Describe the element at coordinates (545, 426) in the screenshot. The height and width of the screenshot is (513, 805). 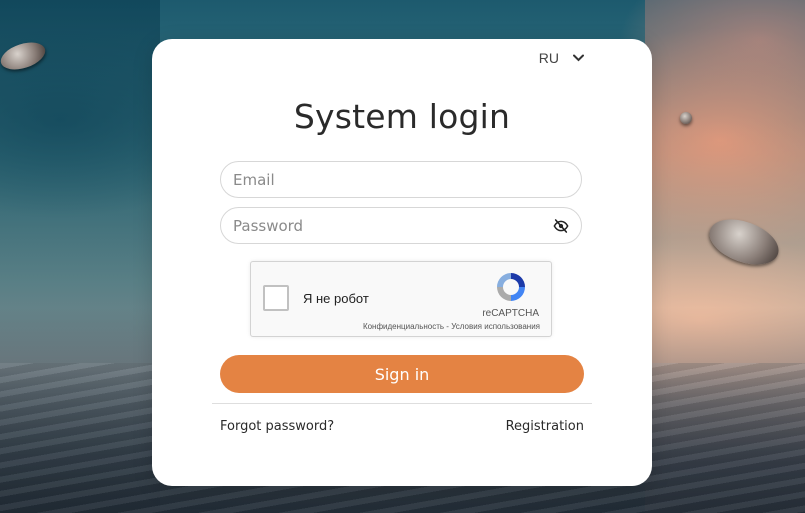
I see `registration-link: Registration` at that location.